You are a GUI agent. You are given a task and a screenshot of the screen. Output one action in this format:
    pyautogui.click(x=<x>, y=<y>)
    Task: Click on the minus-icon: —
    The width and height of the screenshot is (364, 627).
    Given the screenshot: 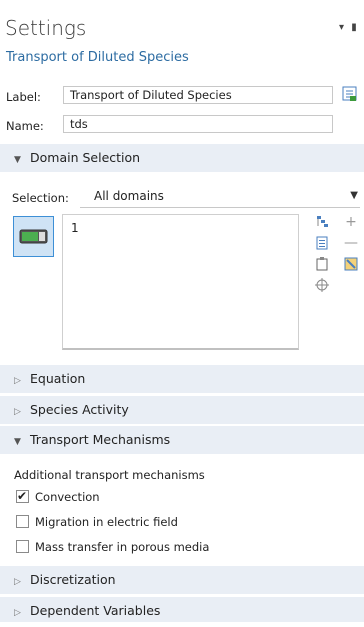 What is the action you would take?
    pyautogui.click(x=351, y=243)
    